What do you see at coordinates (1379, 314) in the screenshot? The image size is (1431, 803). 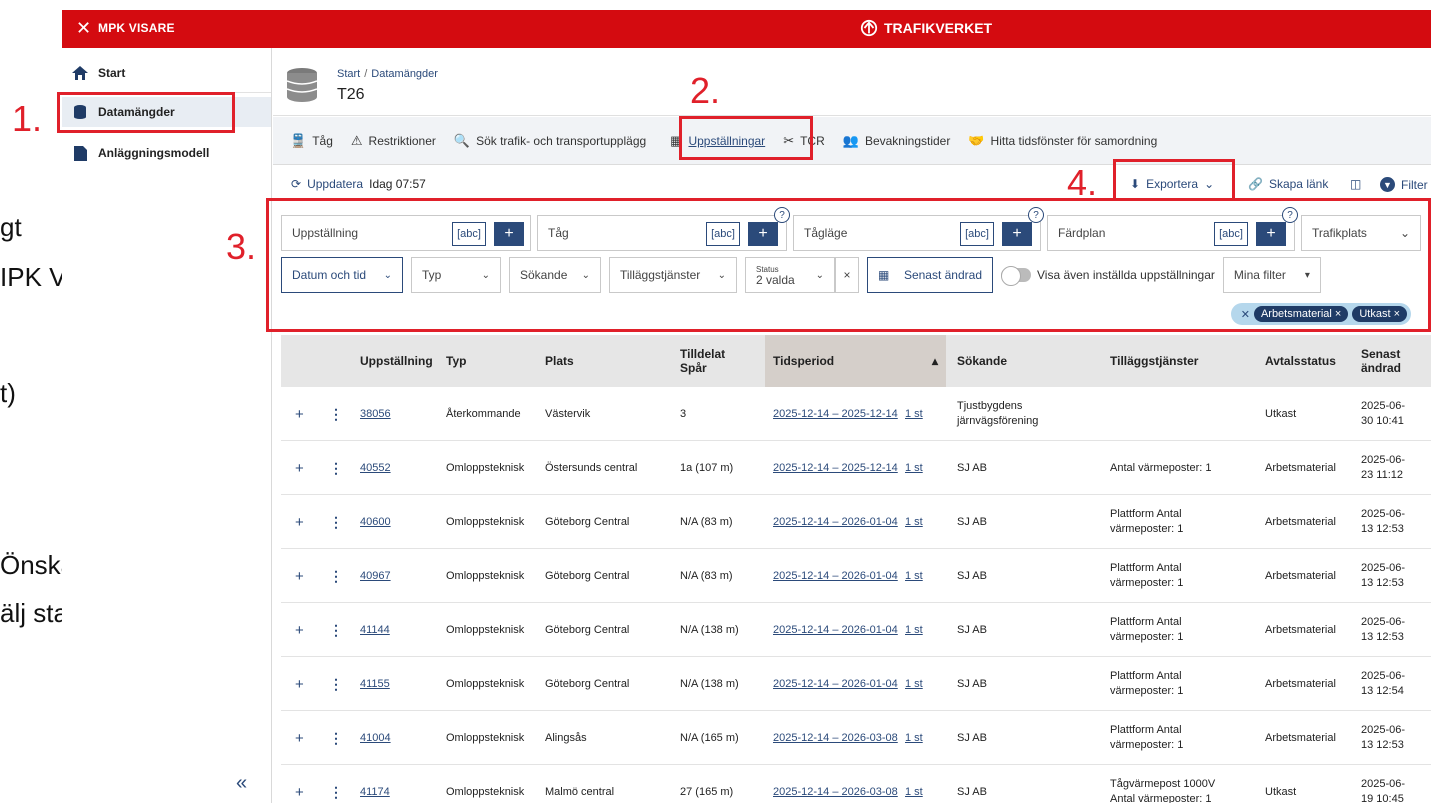 I see `chip-utkast: Utkast ×` at bounding box center [1379, 314].